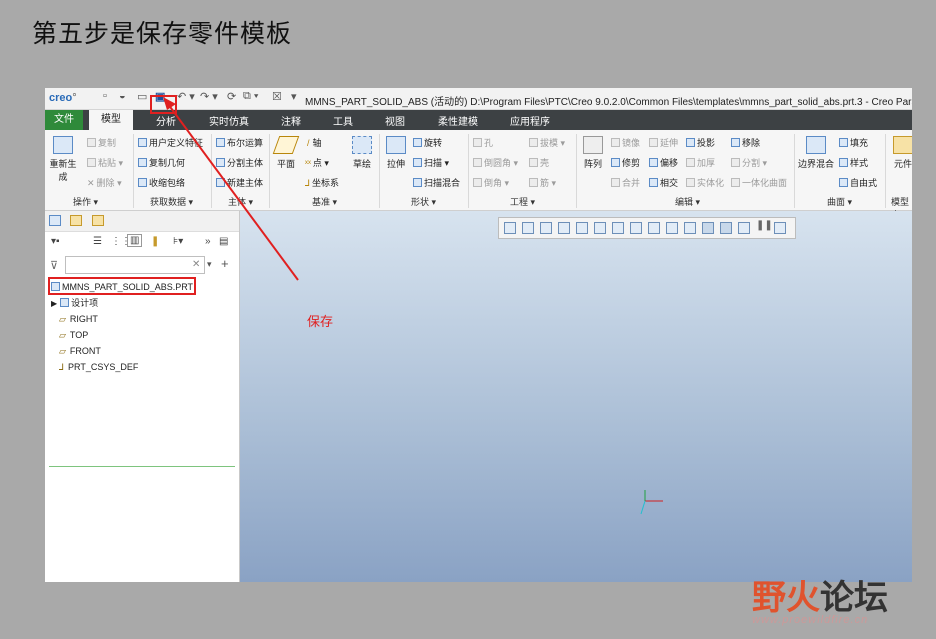  Describe the element at coordinates (322, 182) in the screenshot. I see `csys-button: ⅃ 坐标系` at that location.